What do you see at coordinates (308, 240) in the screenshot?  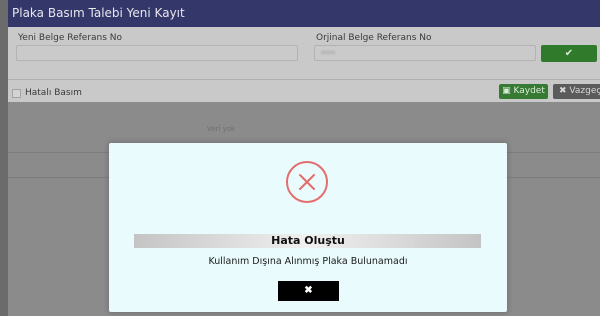 I see `dialog-title: Hata Oluştu` at bounding box center [308, 240].